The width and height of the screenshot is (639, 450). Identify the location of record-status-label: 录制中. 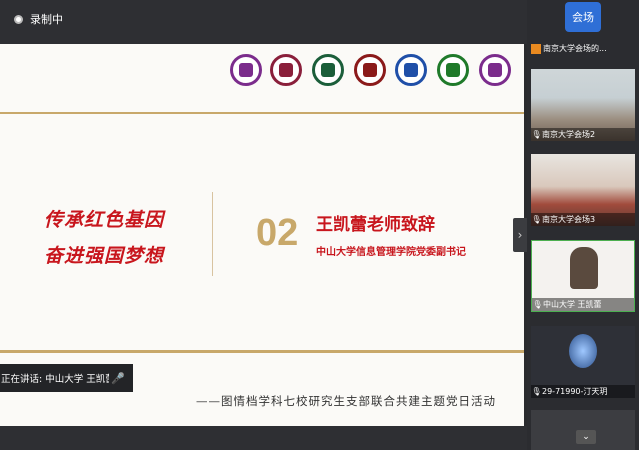
(46, 19).